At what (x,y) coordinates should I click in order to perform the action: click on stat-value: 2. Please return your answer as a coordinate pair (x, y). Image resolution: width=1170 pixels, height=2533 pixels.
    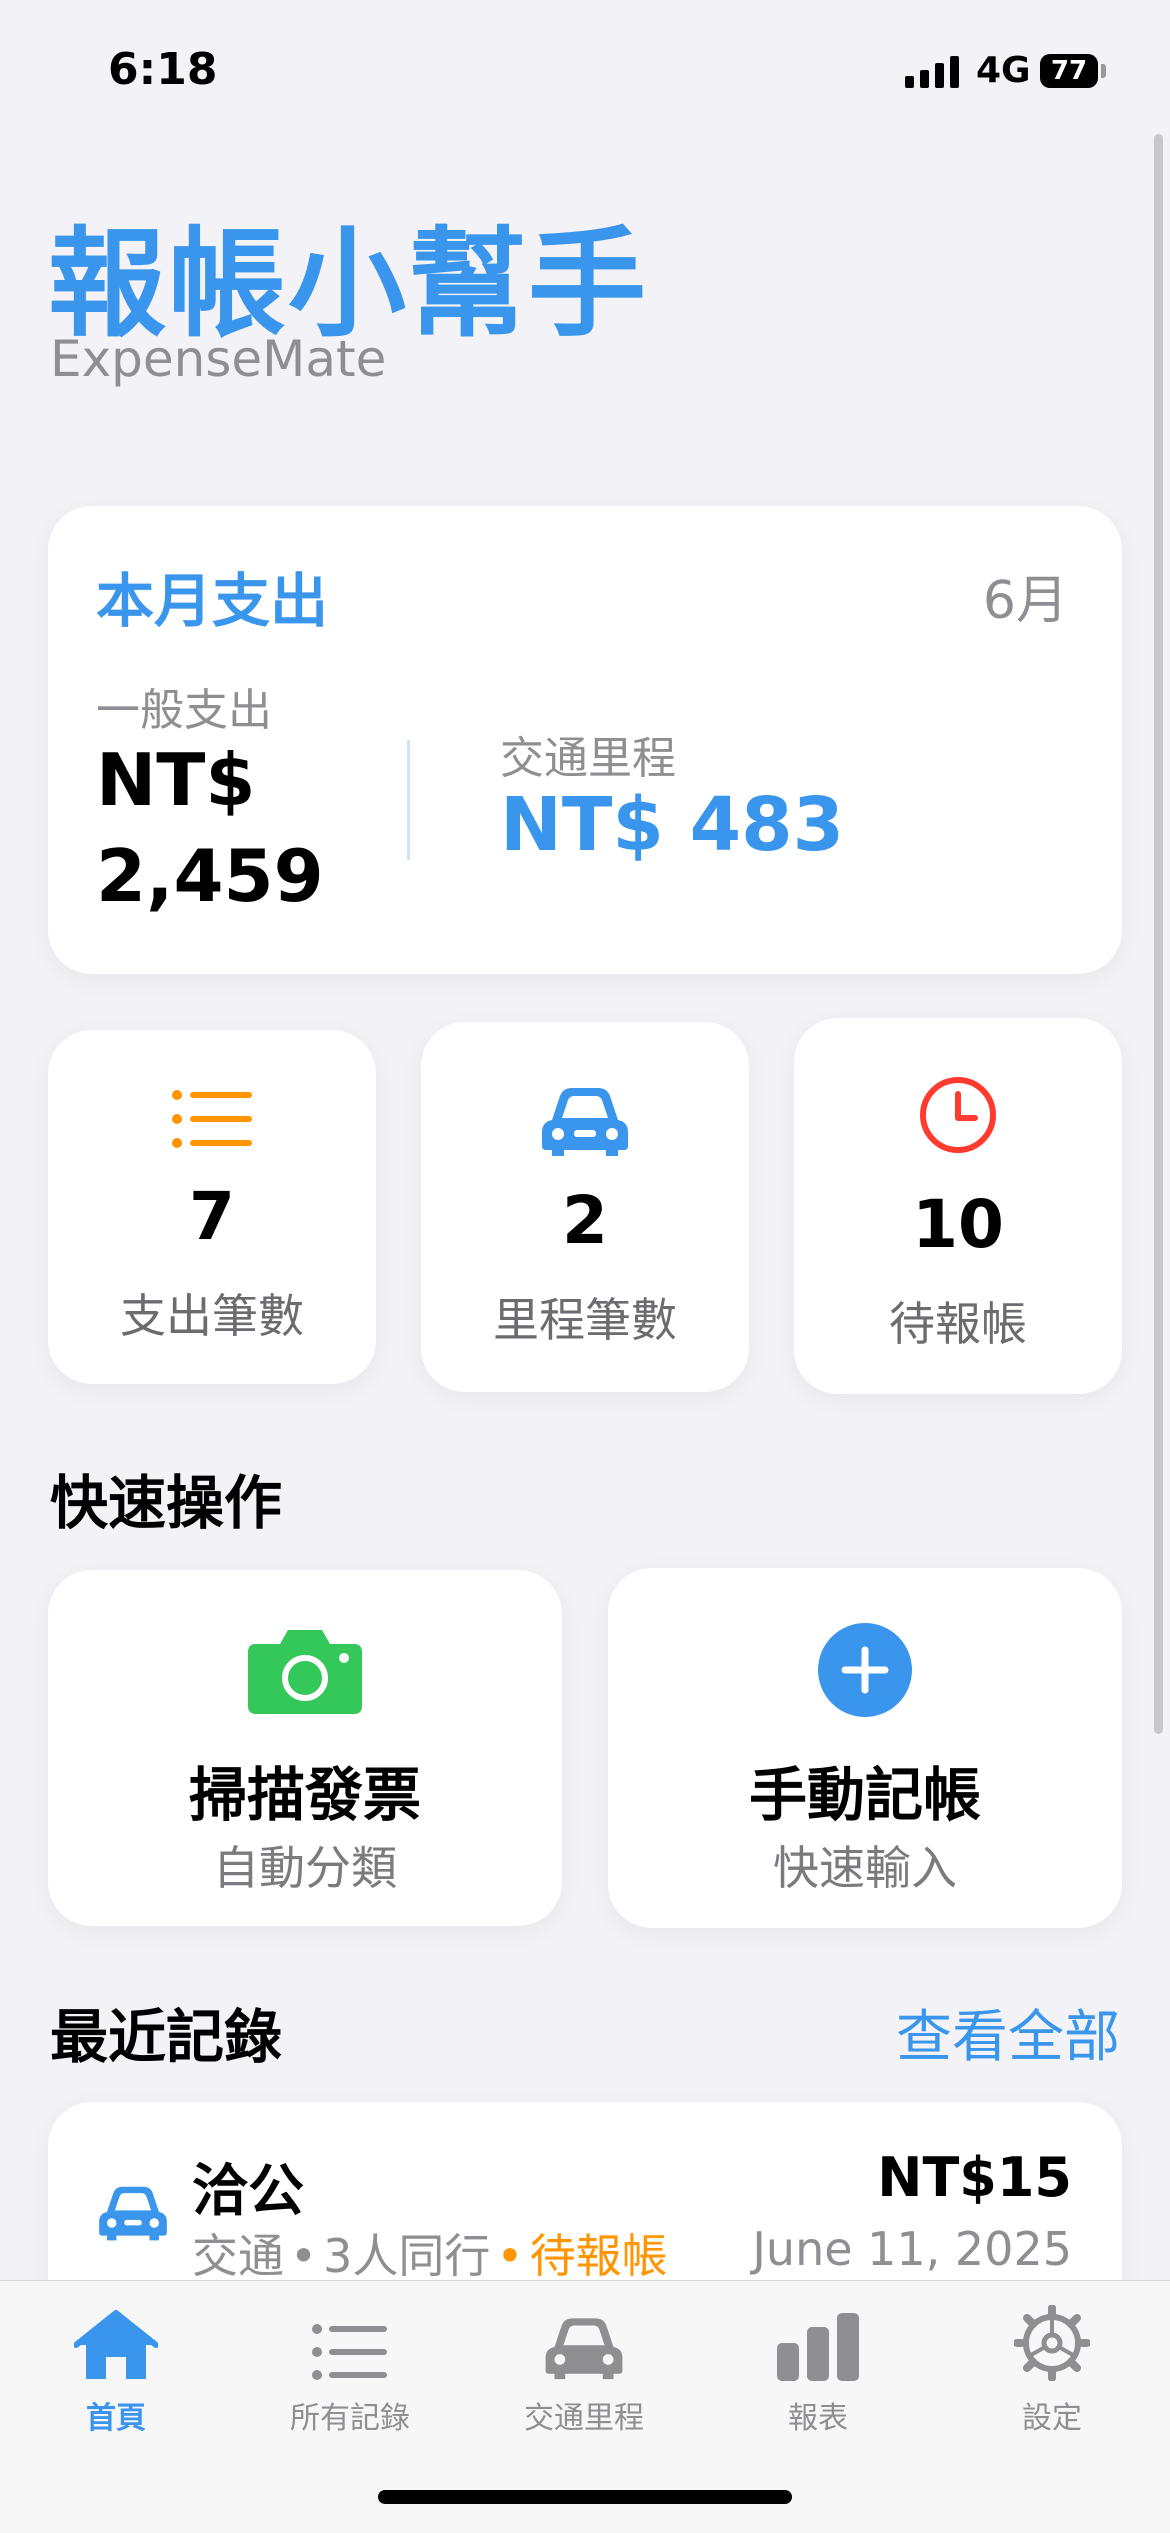
    Looking at the image, I should click on (585, 1220).